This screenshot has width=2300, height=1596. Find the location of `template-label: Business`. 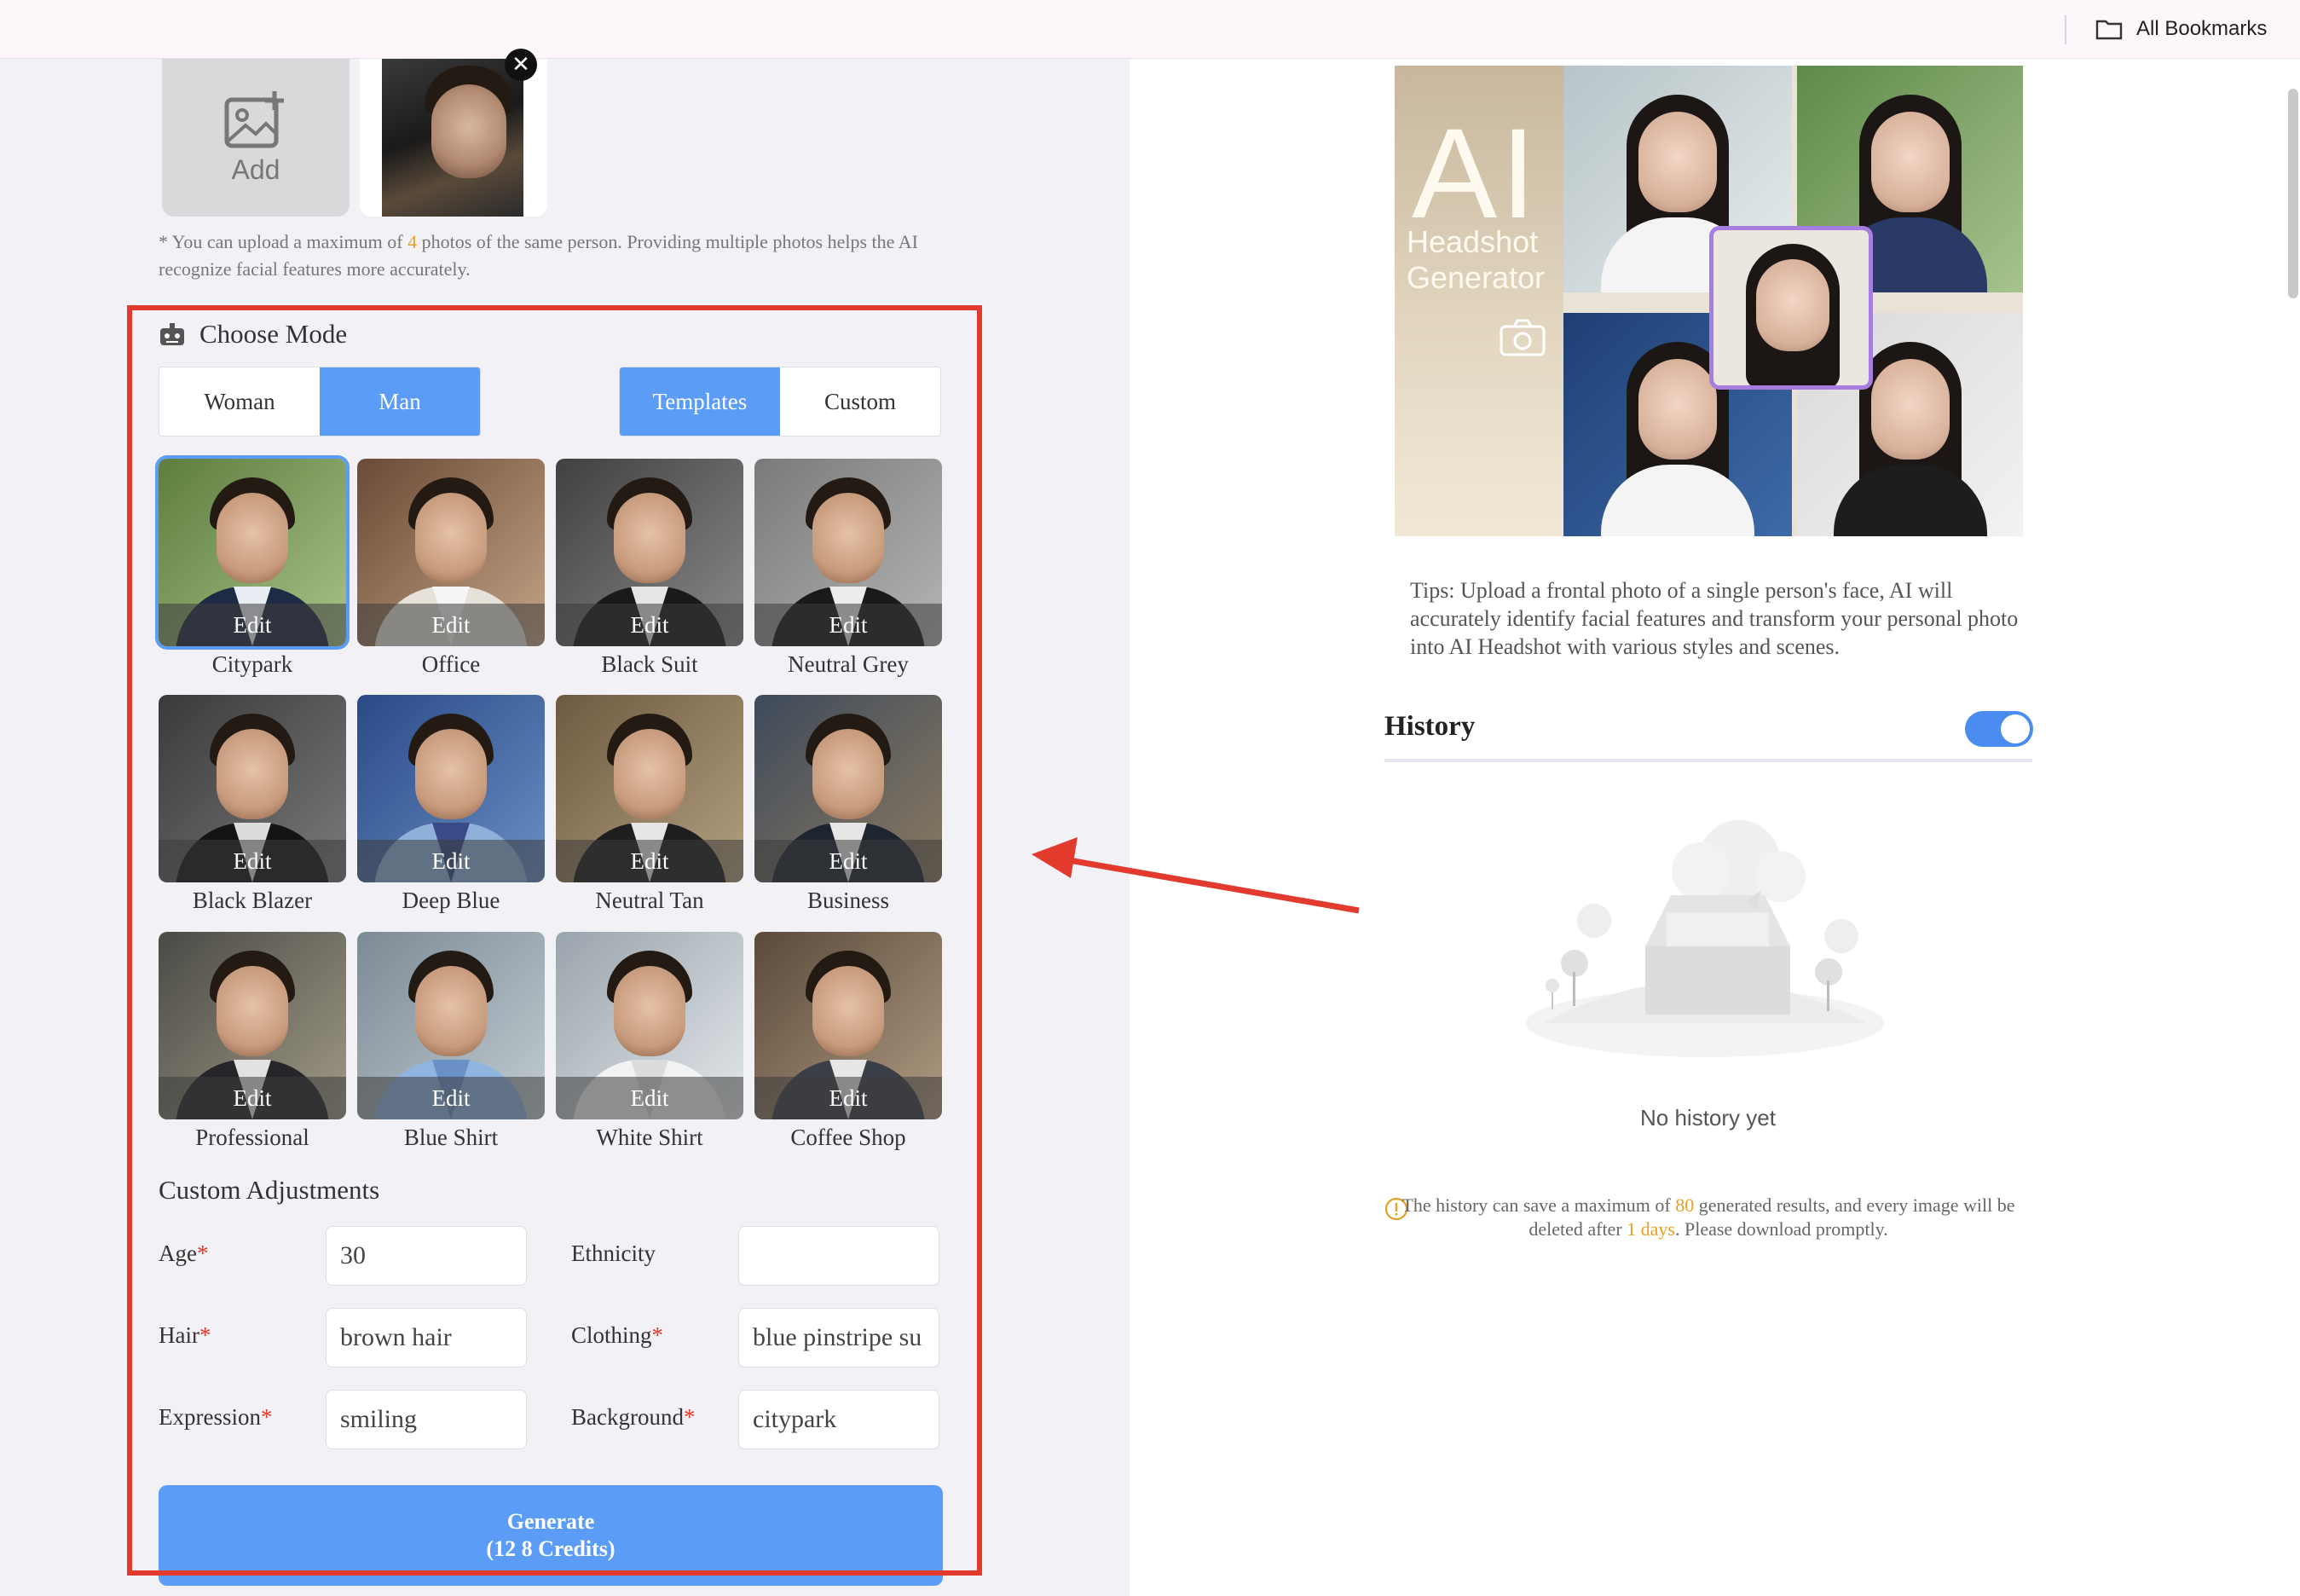

template-label: Business is located at coordinates (848, 900).